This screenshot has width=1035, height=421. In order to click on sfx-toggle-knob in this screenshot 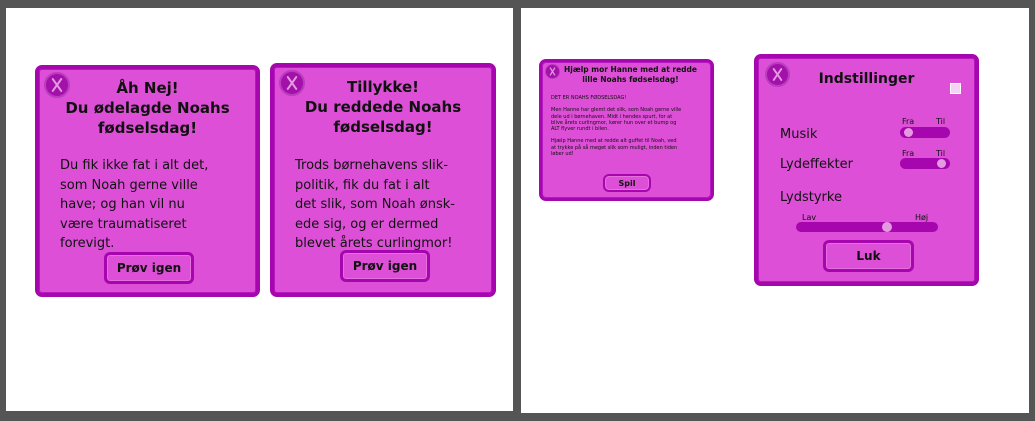, I will do `click(941, 163)`.